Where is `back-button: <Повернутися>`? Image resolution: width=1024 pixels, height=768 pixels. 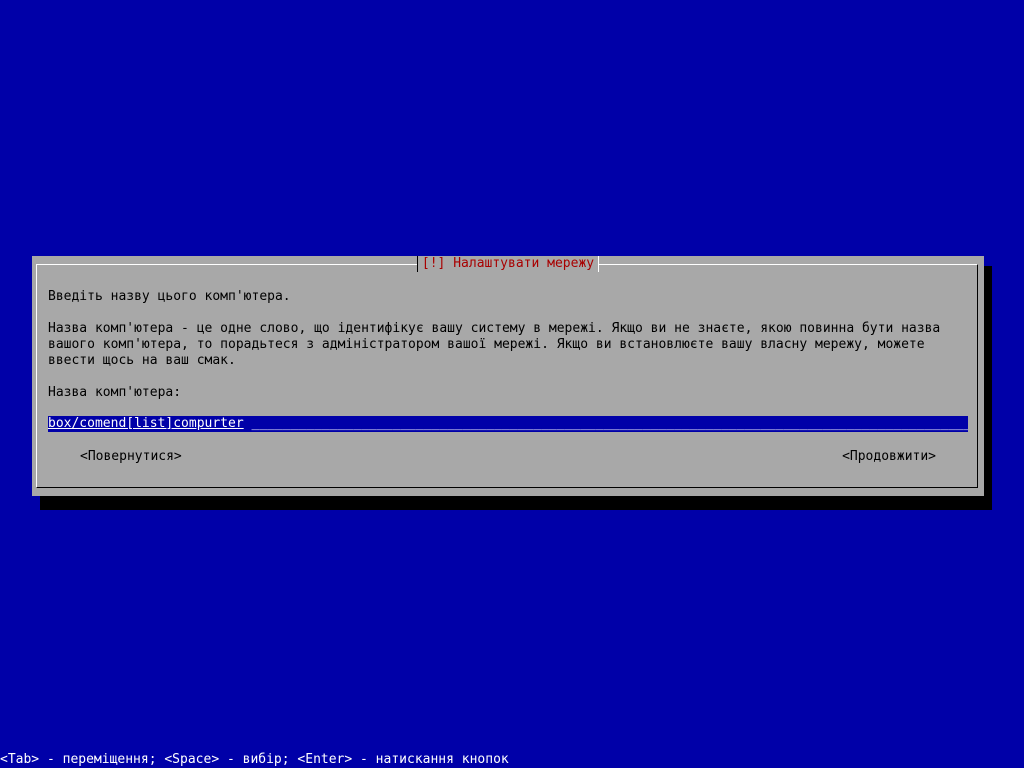 back-button: <Повернутися> is located at coordinates (131, 457).